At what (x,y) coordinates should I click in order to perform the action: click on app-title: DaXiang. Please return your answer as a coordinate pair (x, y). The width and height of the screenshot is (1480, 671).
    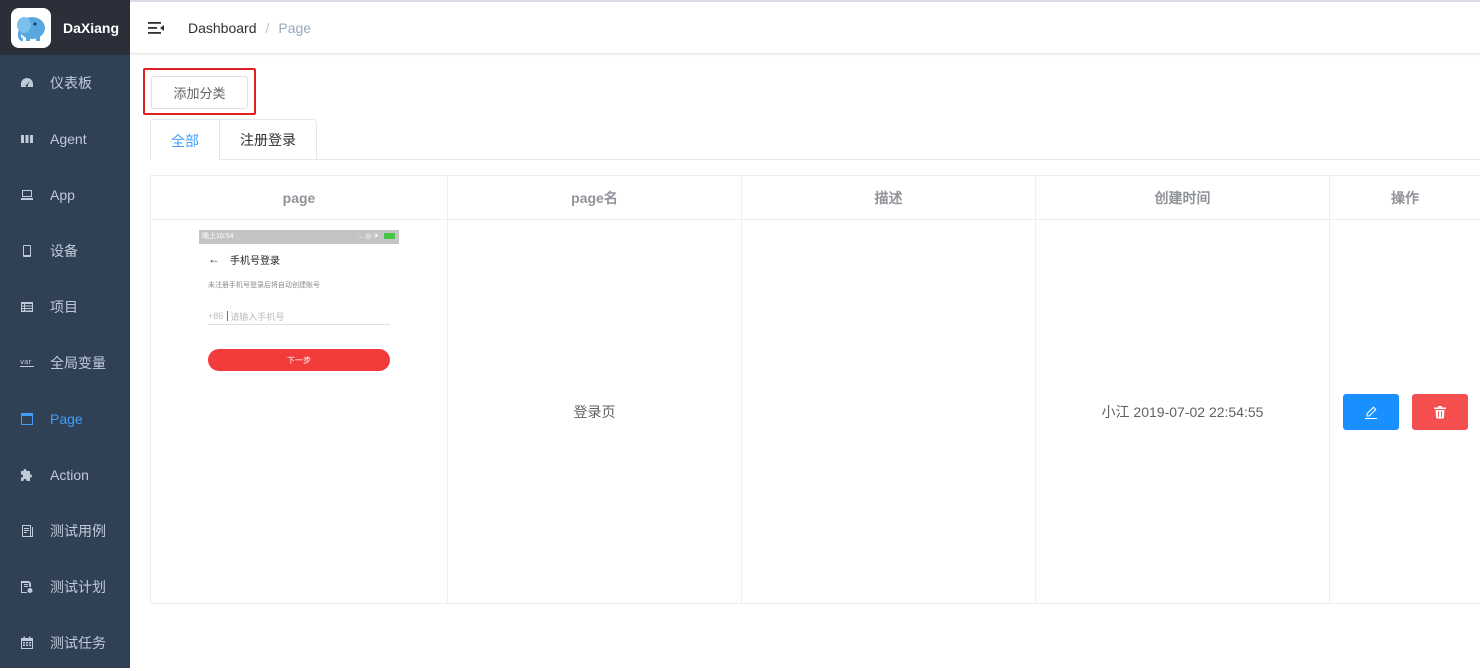
    Looking at the image, I should click on (91, 28).